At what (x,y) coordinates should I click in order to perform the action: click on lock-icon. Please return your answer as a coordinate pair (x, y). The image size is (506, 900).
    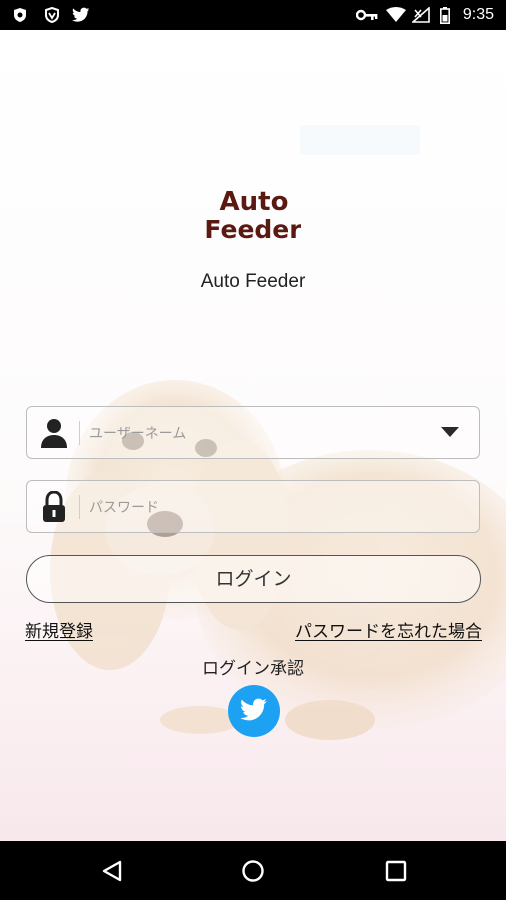
    Looking at the image, I should click on (54, 506).